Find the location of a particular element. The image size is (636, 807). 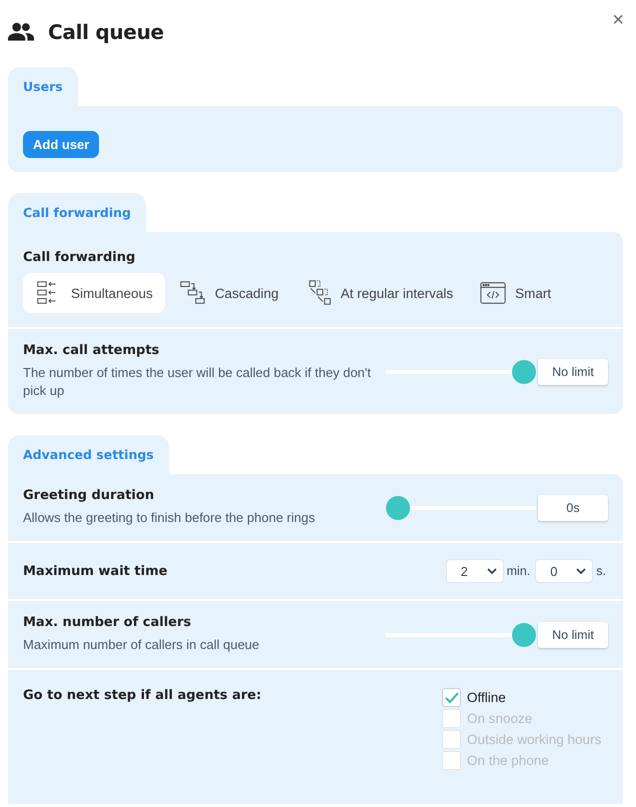

people-icon is located at coordinates (21, 32).